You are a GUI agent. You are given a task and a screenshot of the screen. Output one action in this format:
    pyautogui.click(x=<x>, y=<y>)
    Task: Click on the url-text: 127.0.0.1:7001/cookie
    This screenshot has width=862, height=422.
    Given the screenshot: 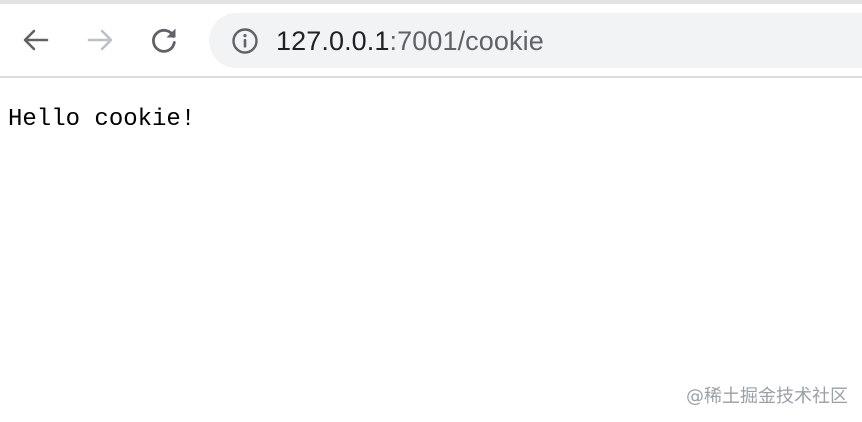 What is the action you would take?
    pyautogui.click(x=410, y=41)
    